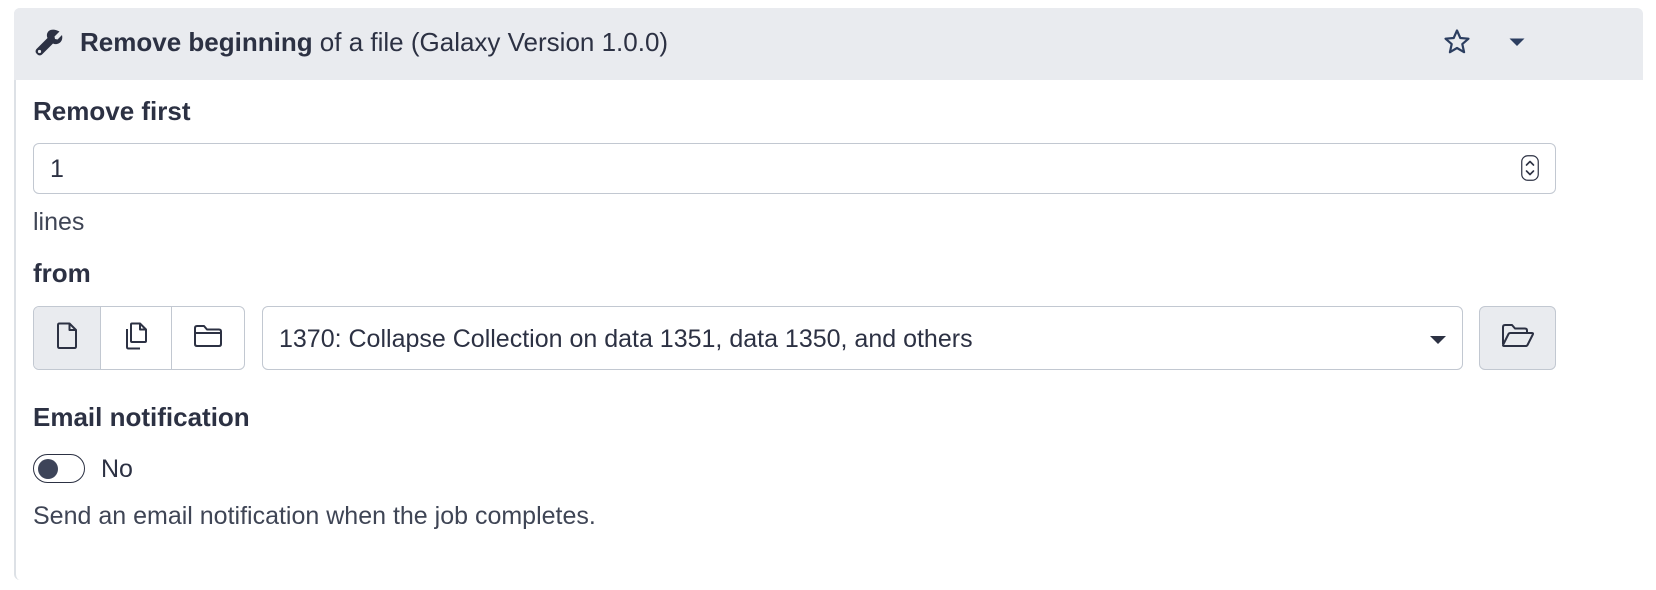 This screenshot has width=1656, height=590. I want to click on email-notification-toggle, so click(59, 468).